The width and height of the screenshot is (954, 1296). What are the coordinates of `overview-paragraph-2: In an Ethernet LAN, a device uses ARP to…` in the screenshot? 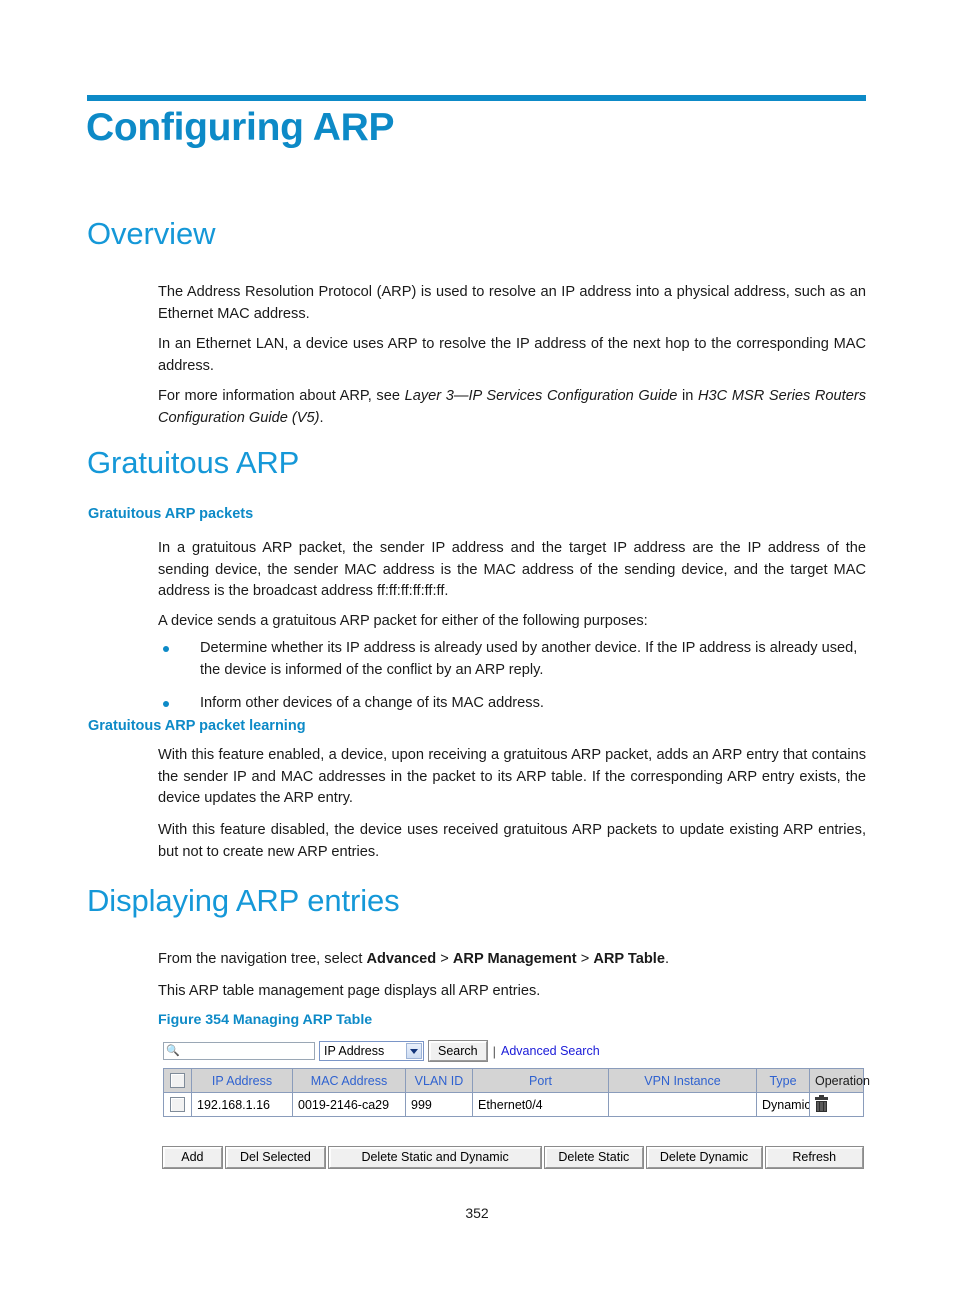 It's located at (512, 355).